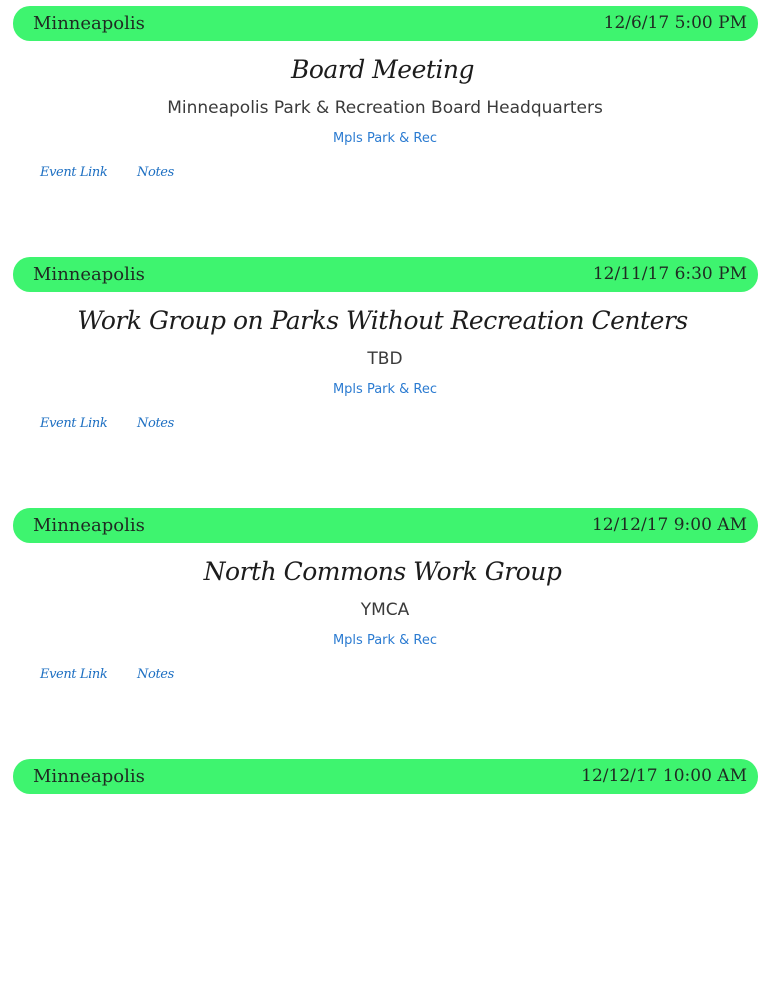 The width and height of the screenshot is (765, 1004). Describe the element at coordinates (385, 525) in the screenshot. I see `event-header-bar: Minneapolis 12/12/17 9:00 AM` at that location.